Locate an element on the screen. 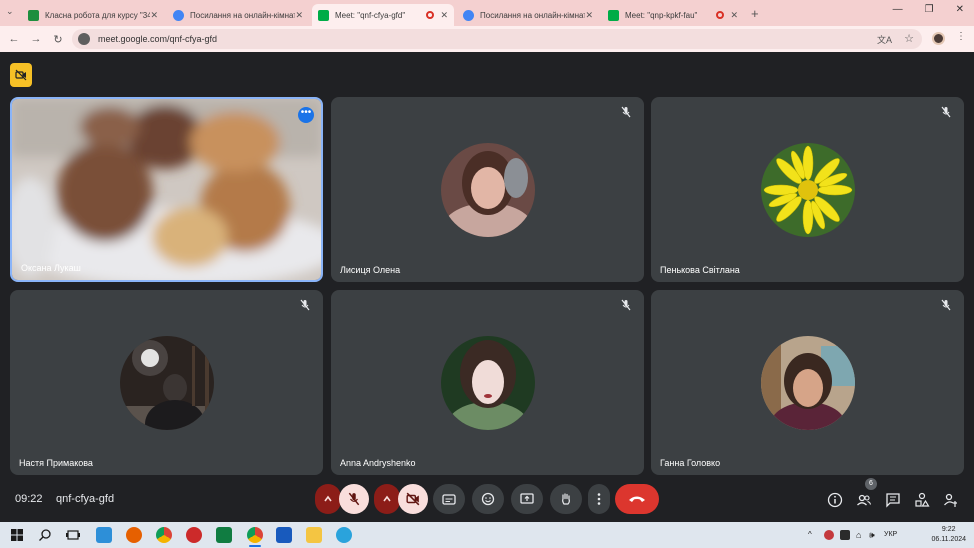 Image resolution: width=974 pixels, height=548 pixels. security-shield-icon is located at coordinates (845, 535).